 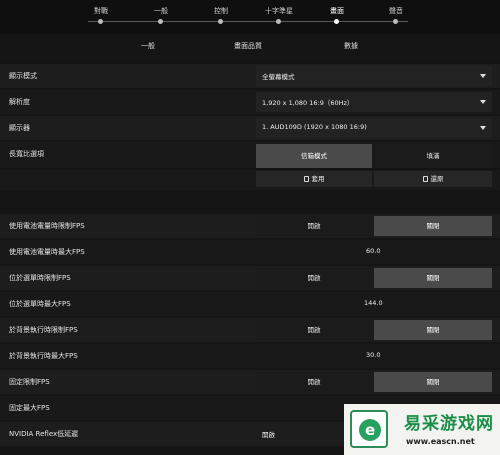 What do you see at coordinates (19, 102) in the screenshot?
I see `resolution-label: 解析度` at bounding box center [19, 102].